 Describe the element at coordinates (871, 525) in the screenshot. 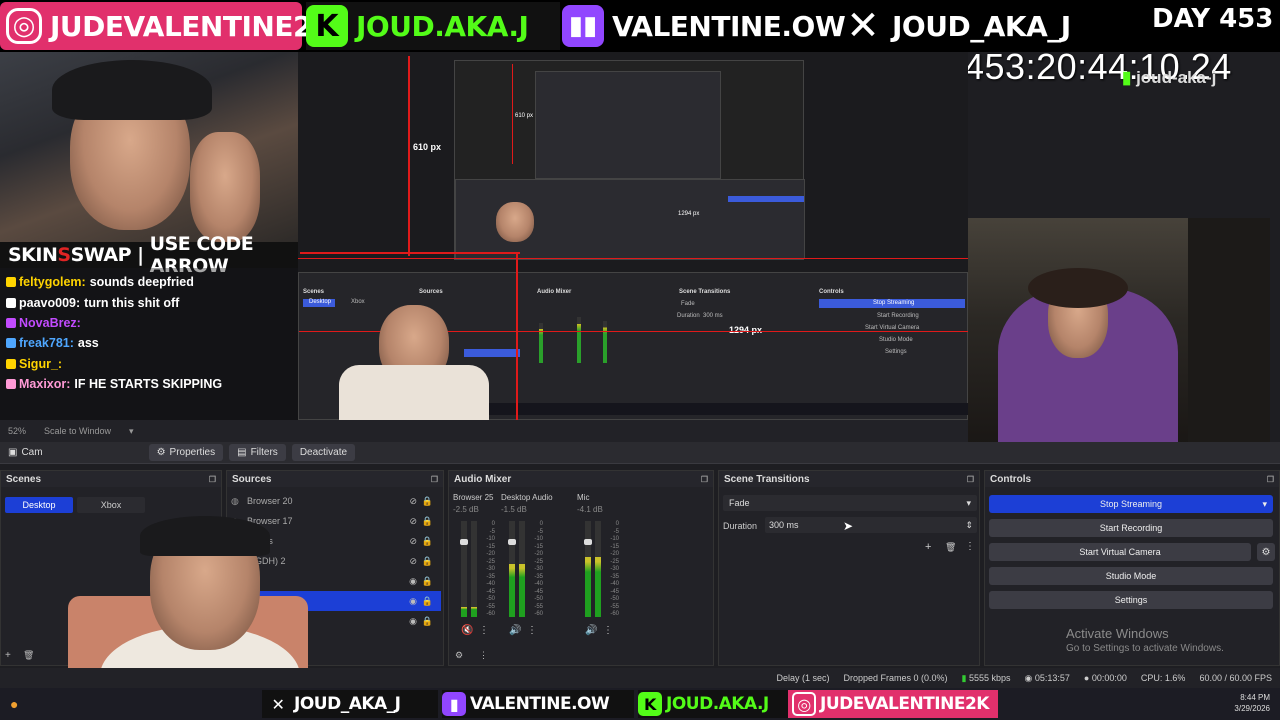

I see `duration-input: 300 ms ⇕` at that location.